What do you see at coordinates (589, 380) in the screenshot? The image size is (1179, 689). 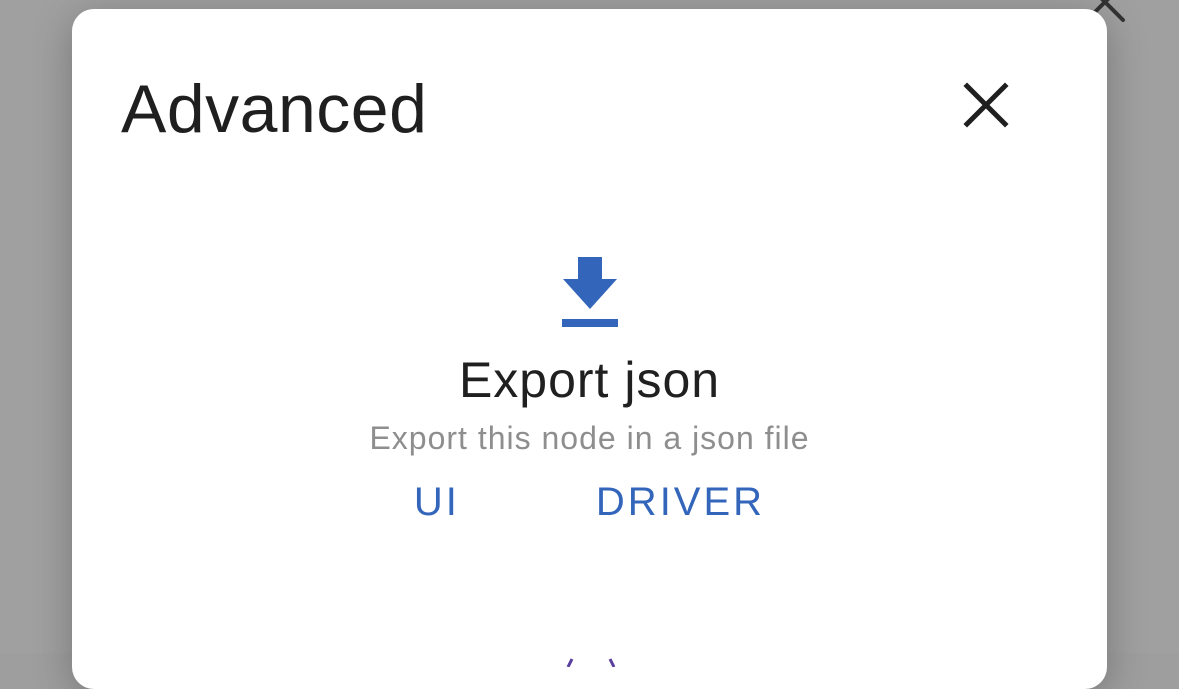 I see `export-title: Export json` at bounding box center [589, 380].